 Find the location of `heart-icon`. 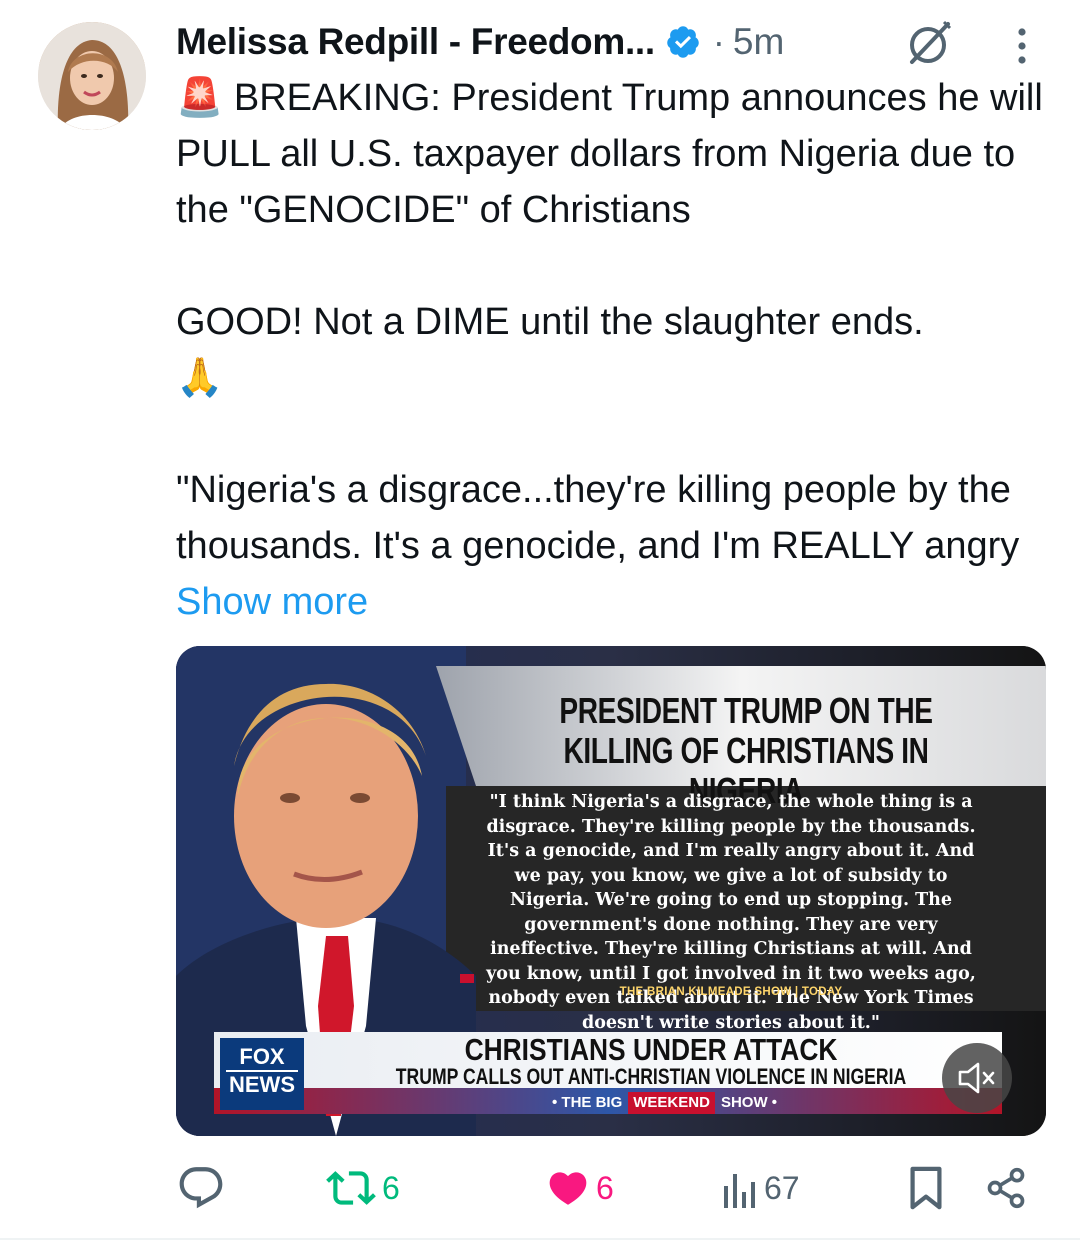

heart-icon is located at coordinates (568, 1188).